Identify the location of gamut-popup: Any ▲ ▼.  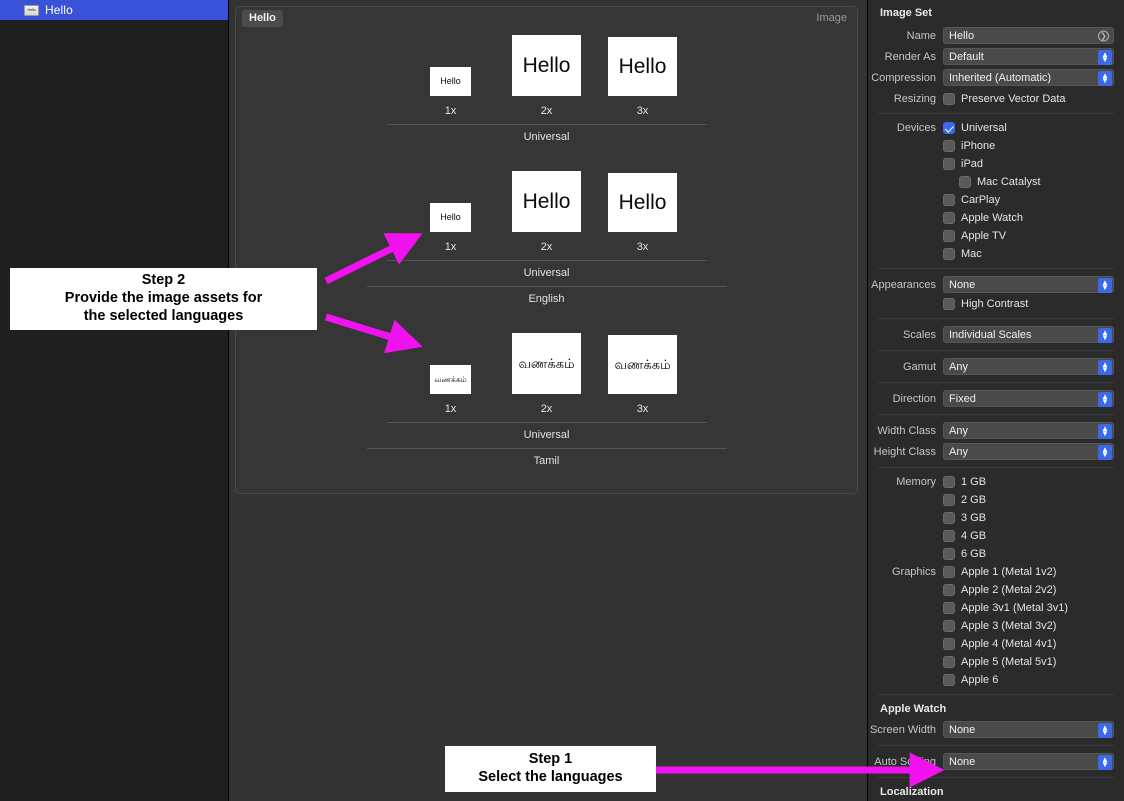
(1028, 366).